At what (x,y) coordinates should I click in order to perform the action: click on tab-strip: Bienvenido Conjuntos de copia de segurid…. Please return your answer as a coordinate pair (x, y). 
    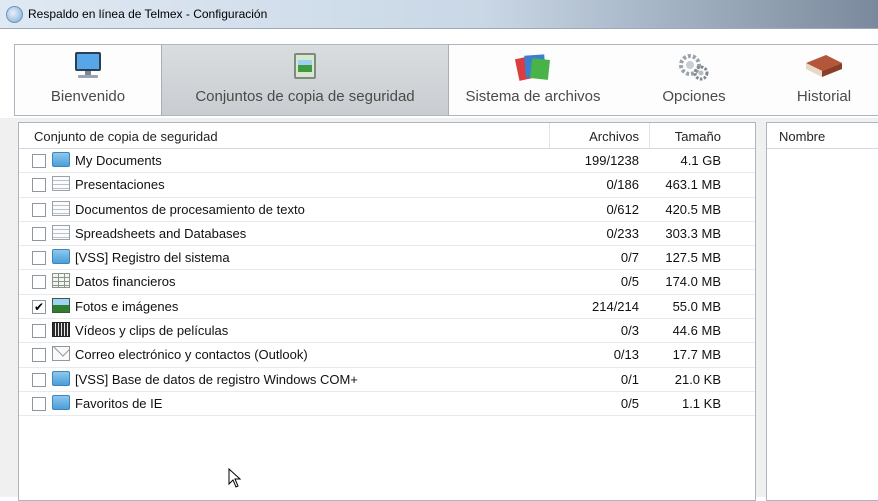
    Looking at the image, I should click on (446, 80).